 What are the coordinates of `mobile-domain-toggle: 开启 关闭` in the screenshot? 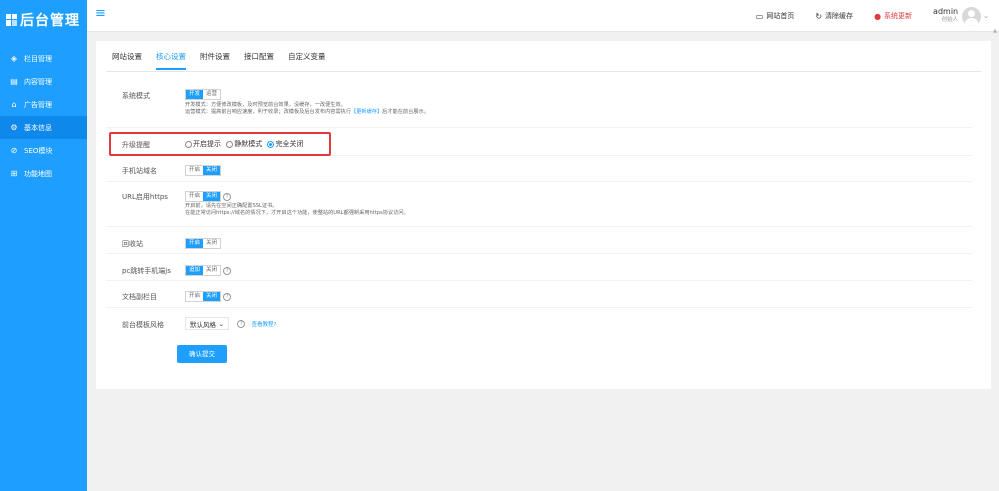 It's located at (203, 170).